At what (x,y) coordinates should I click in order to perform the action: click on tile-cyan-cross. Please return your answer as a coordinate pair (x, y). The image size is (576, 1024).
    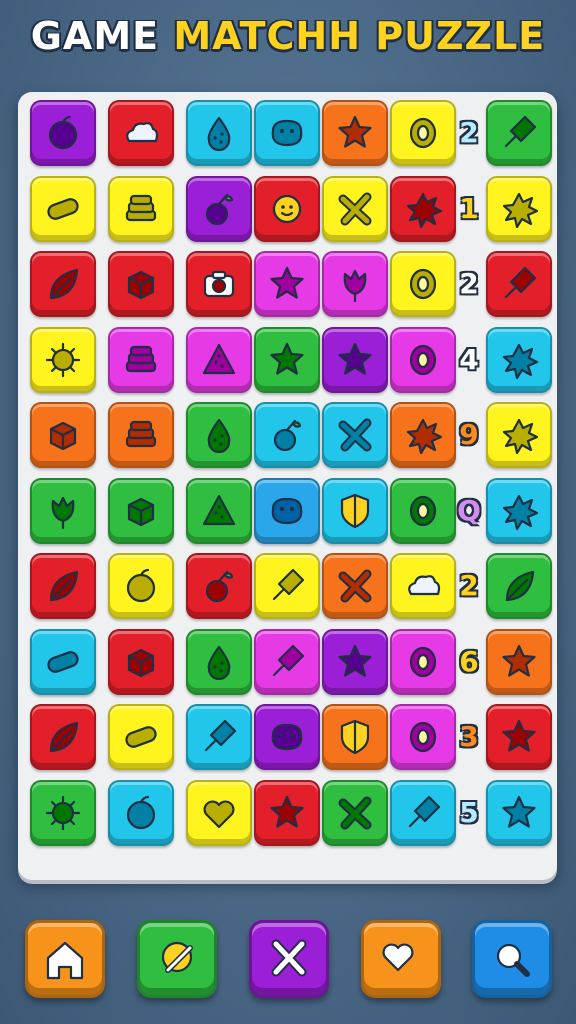
    Looking at the image, I should click on (355, 435).